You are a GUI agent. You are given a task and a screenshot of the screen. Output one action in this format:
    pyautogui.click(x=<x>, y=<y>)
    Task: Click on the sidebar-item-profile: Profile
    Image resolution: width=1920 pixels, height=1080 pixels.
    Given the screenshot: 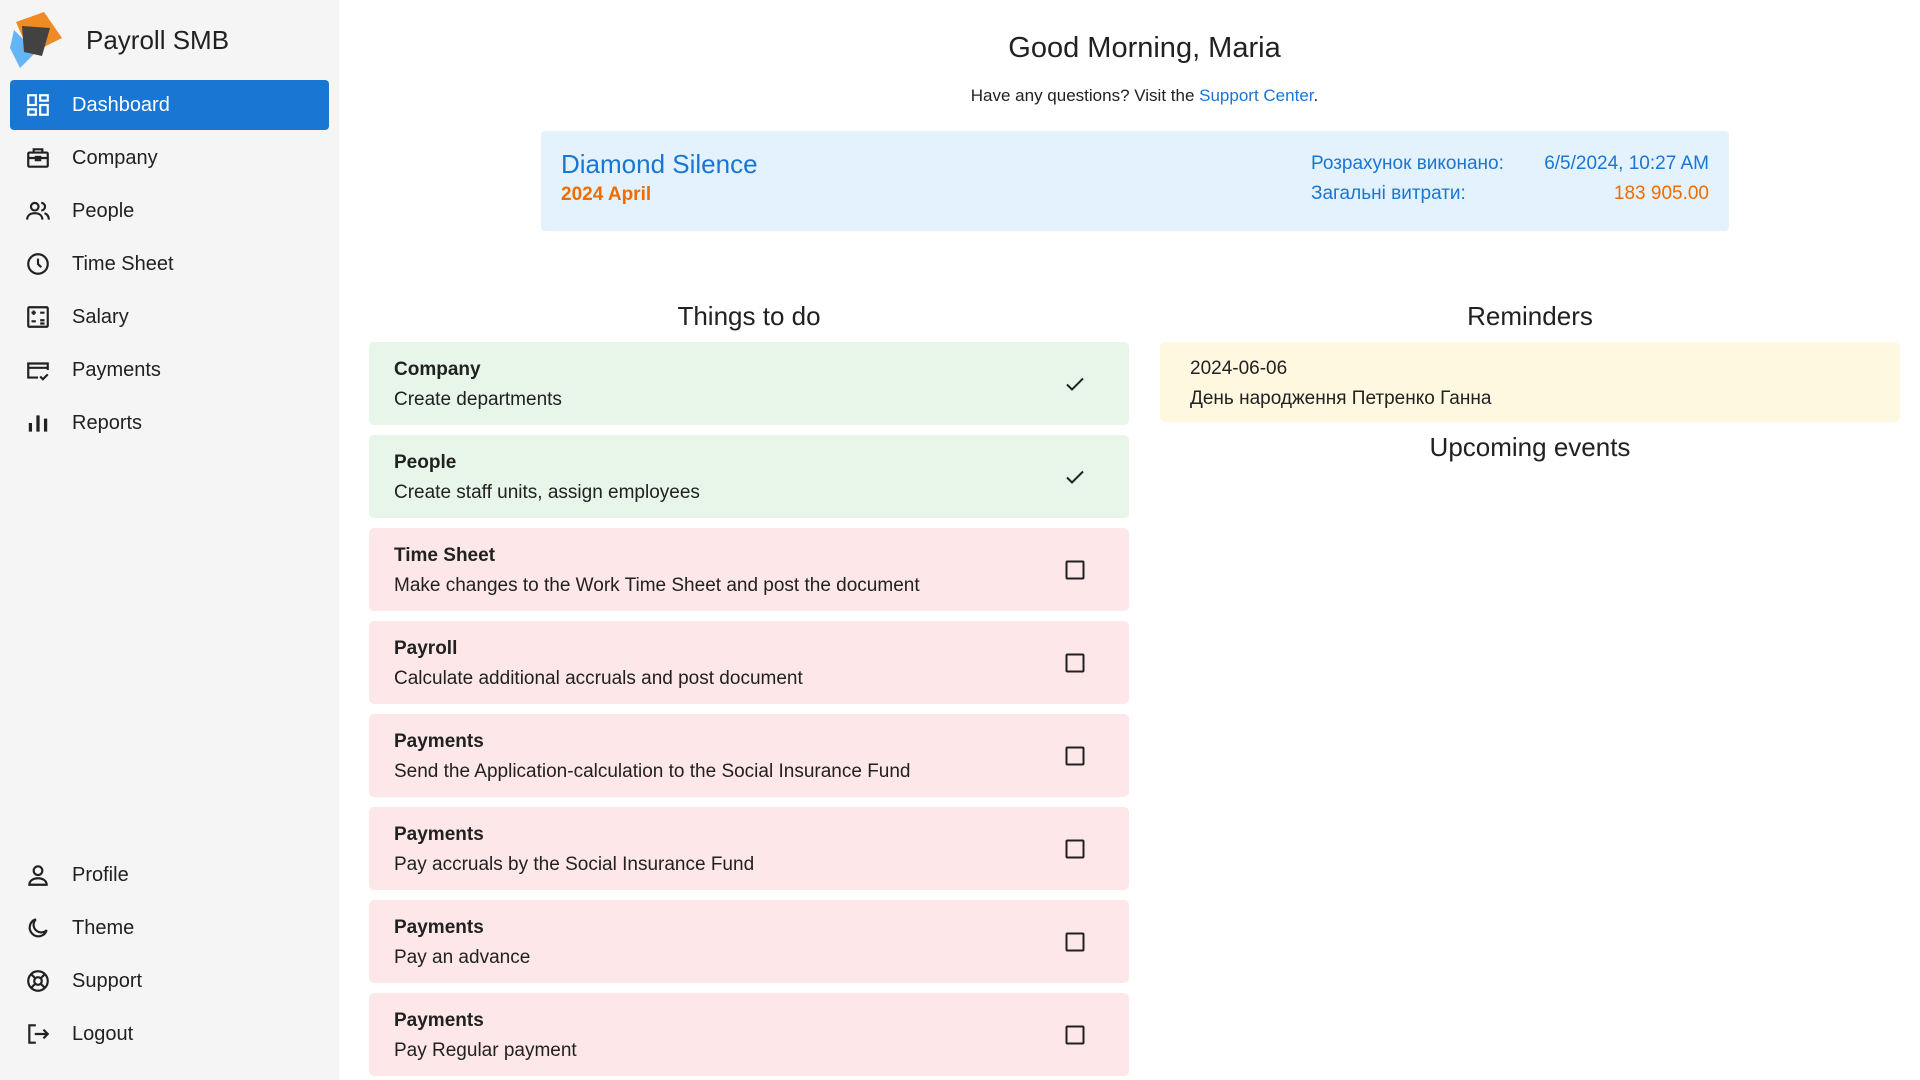 What is the action you would take?
    pyautogui.click(x=169, y=875)
    